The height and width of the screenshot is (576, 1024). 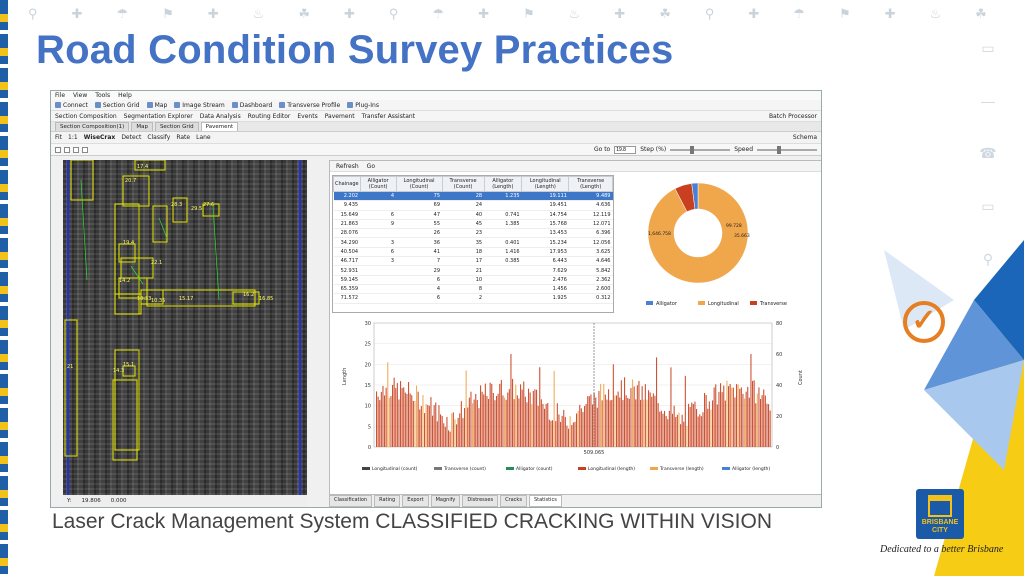 I want to click on column-header: Chainage, so click(x=347, y=184).